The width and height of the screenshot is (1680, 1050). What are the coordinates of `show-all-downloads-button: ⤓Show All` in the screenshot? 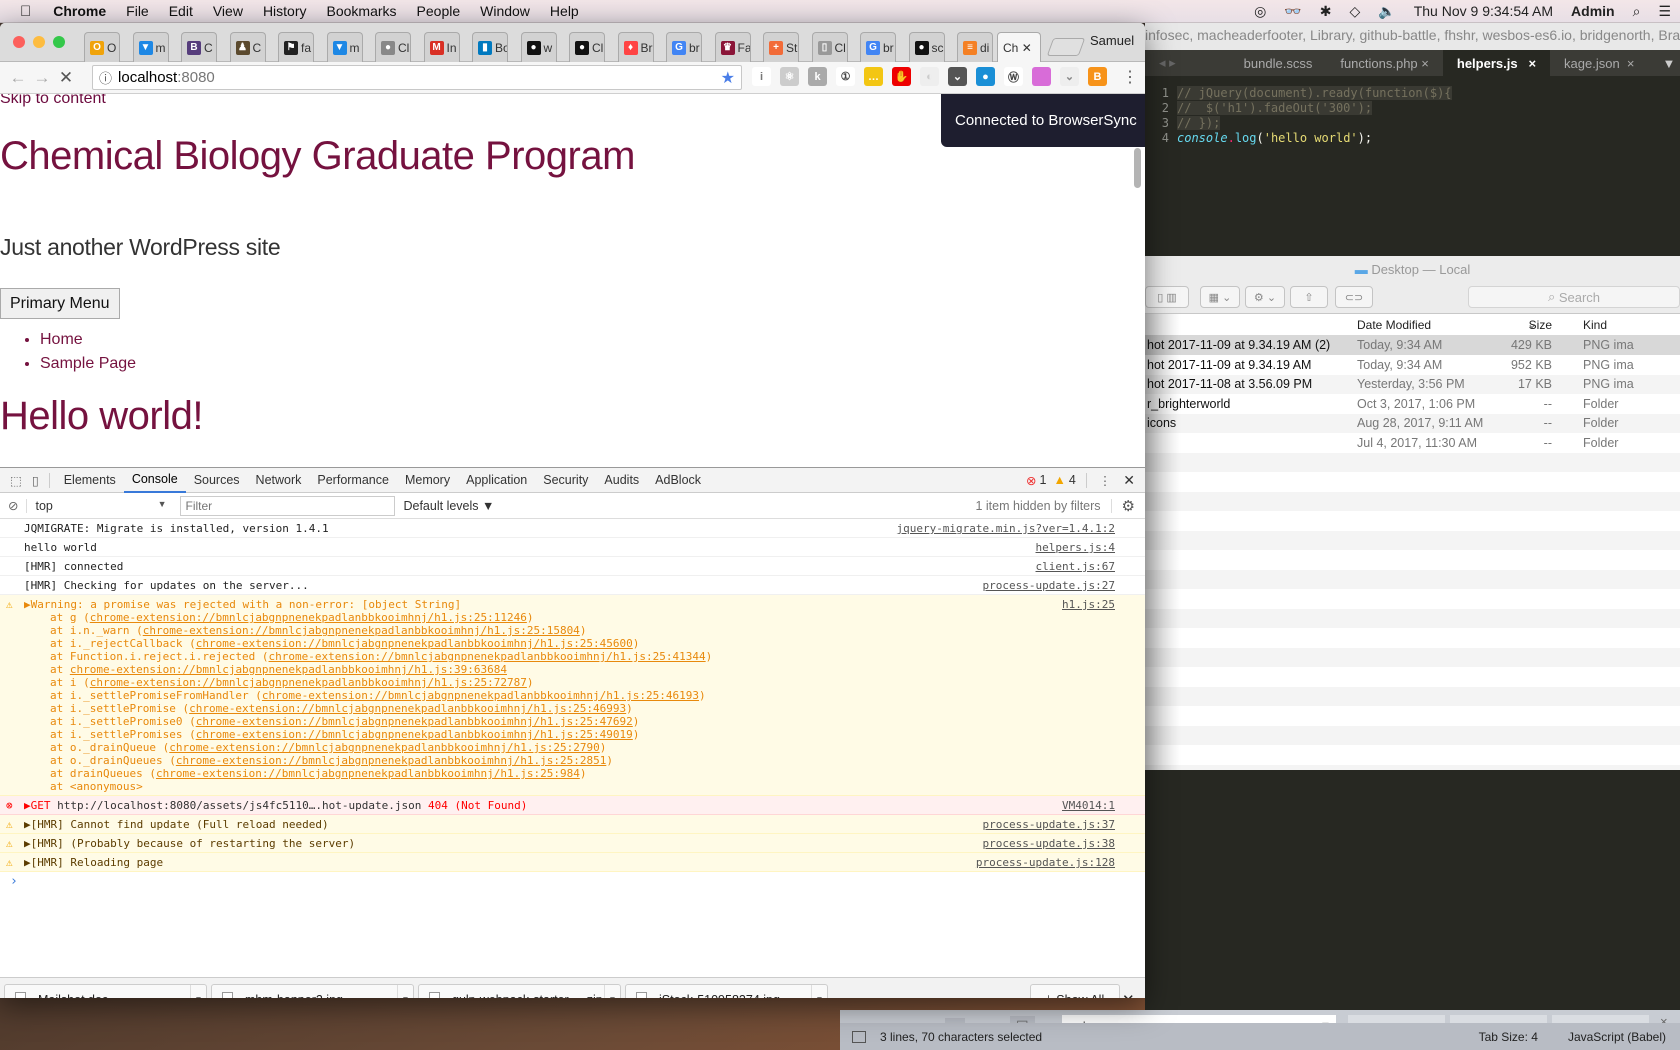 It's located at (1075, 991).